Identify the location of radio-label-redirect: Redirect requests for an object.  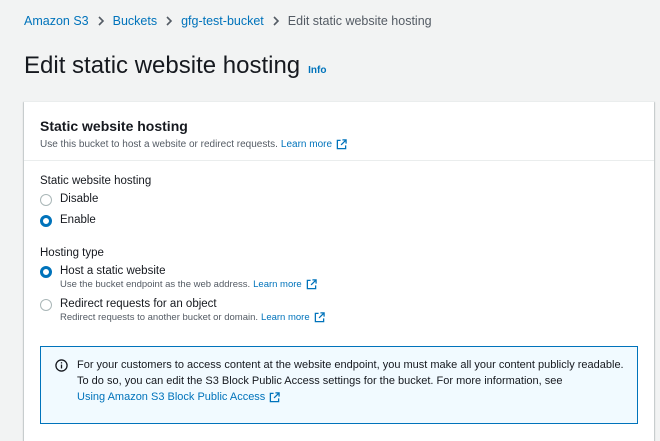
(138, 304).